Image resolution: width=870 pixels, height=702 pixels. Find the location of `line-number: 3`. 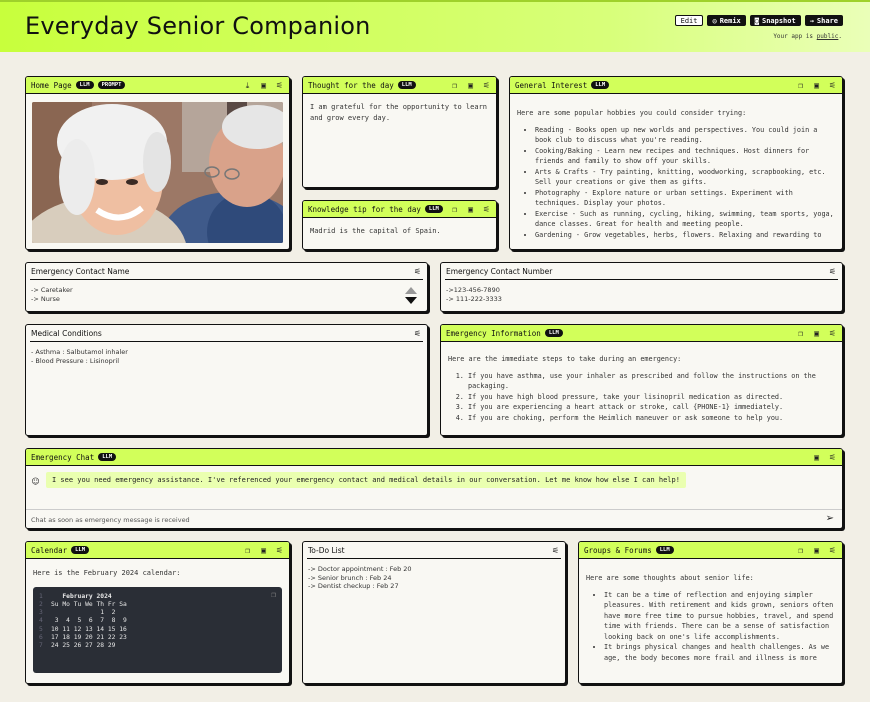

line-number: 3 is located at coordinates (41, 613).